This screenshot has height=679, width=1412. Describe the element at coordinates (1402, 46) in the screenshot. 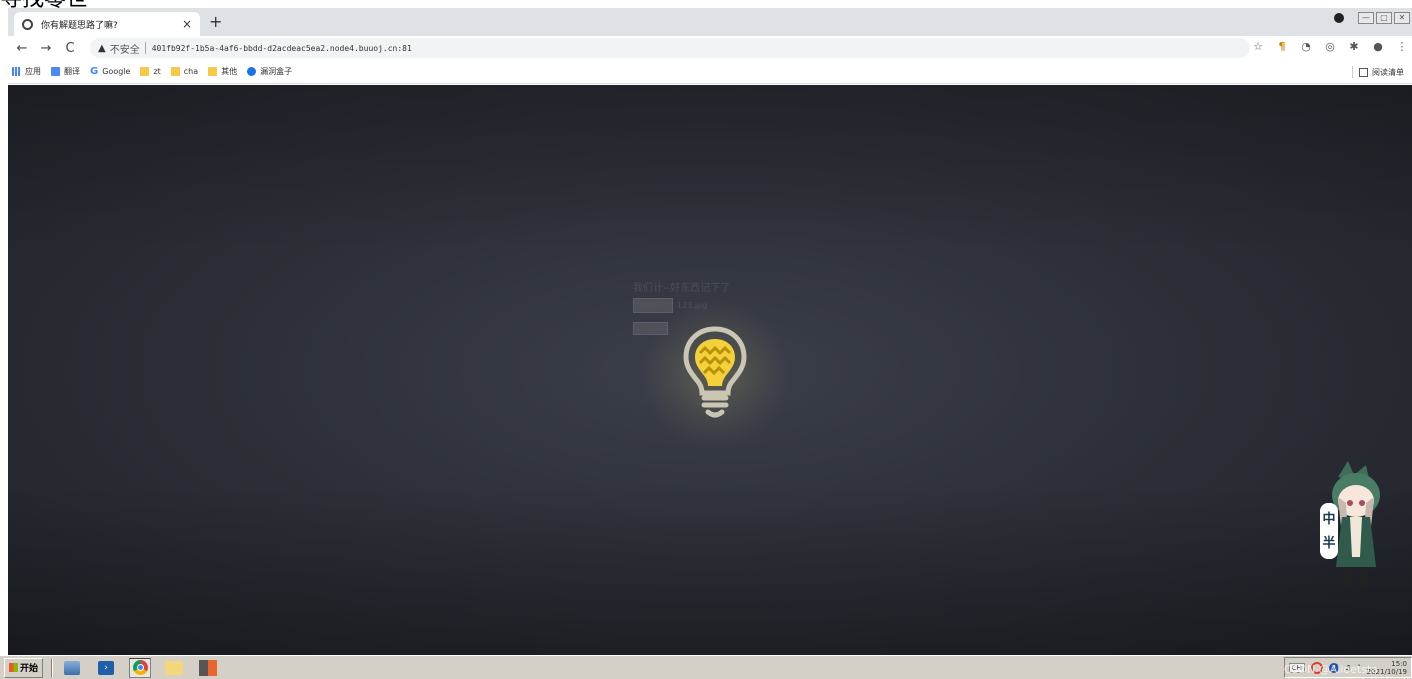

I see `menu-icon: ⋮` at that location.